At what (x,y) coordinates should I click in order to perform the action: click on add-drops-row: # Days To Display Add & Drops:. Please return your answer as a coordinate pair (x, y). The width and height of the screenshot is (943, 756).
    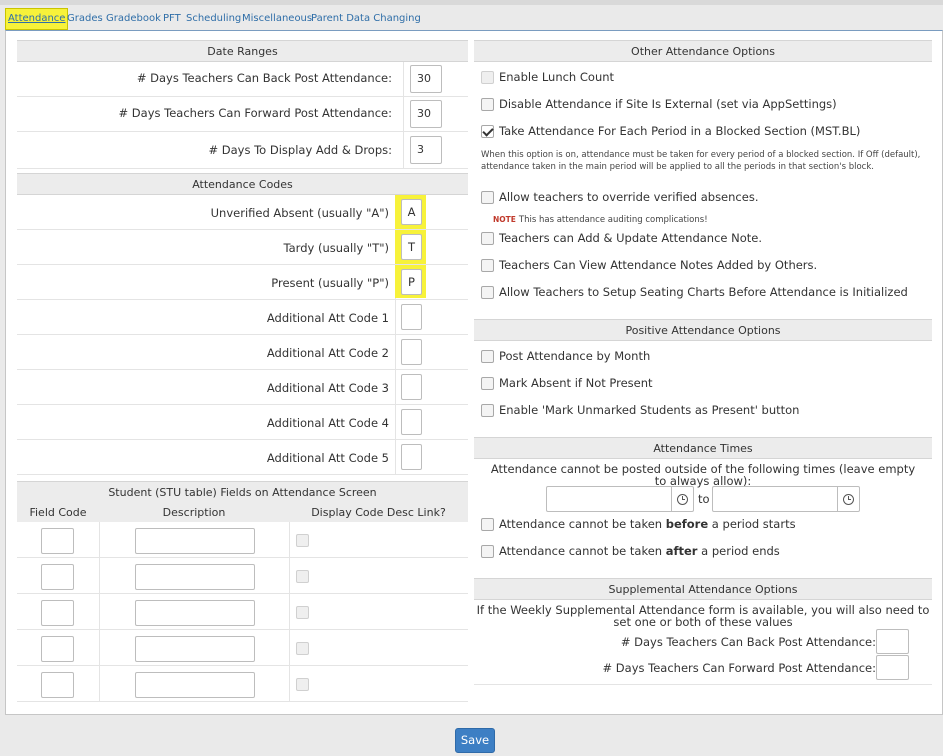
    Looking at the image, I should click on (242, 150).